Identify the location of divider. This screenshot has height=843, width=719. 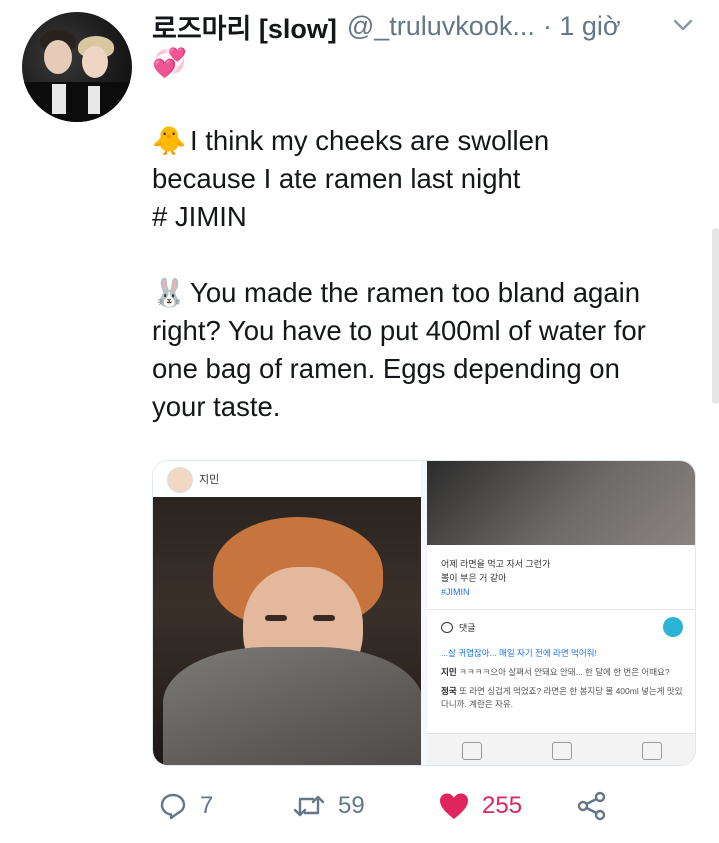
(561, 609).